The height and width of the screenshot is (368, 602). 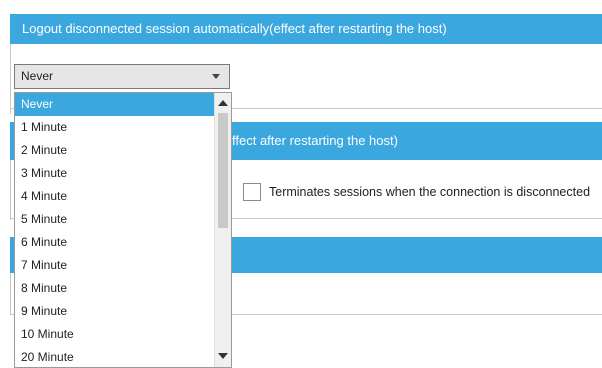 I want to click on dropdown-option: 9 Minute, so click(x=115, y=311).